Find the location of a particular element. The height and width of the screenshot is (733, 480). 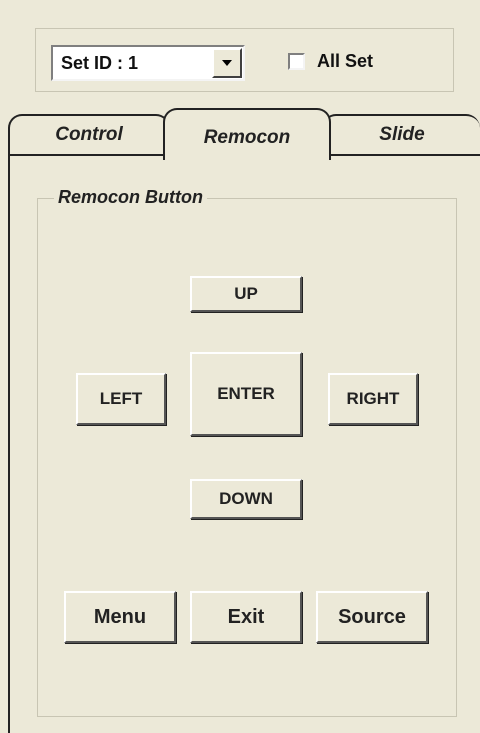

dropdown-button is located at coordinates (227, 63).